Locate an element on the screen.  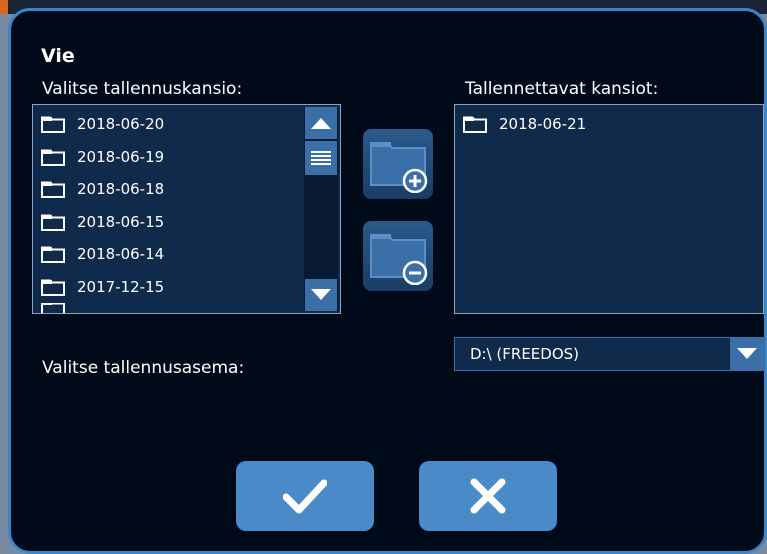
ok-button is located at coordinates (305, 496).